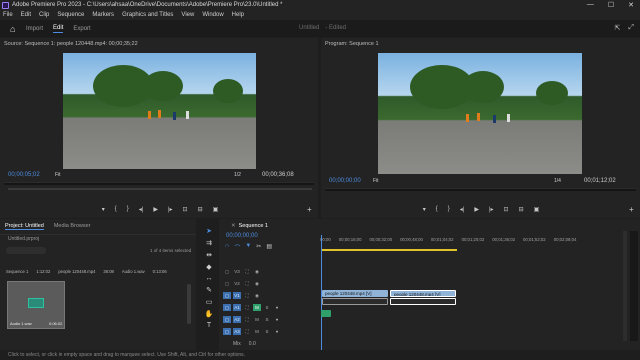  What do you see at coordinates (141, 209) in the screenshot?
I see `step-back-icon: ◂|` at bounding box center [141, 209].